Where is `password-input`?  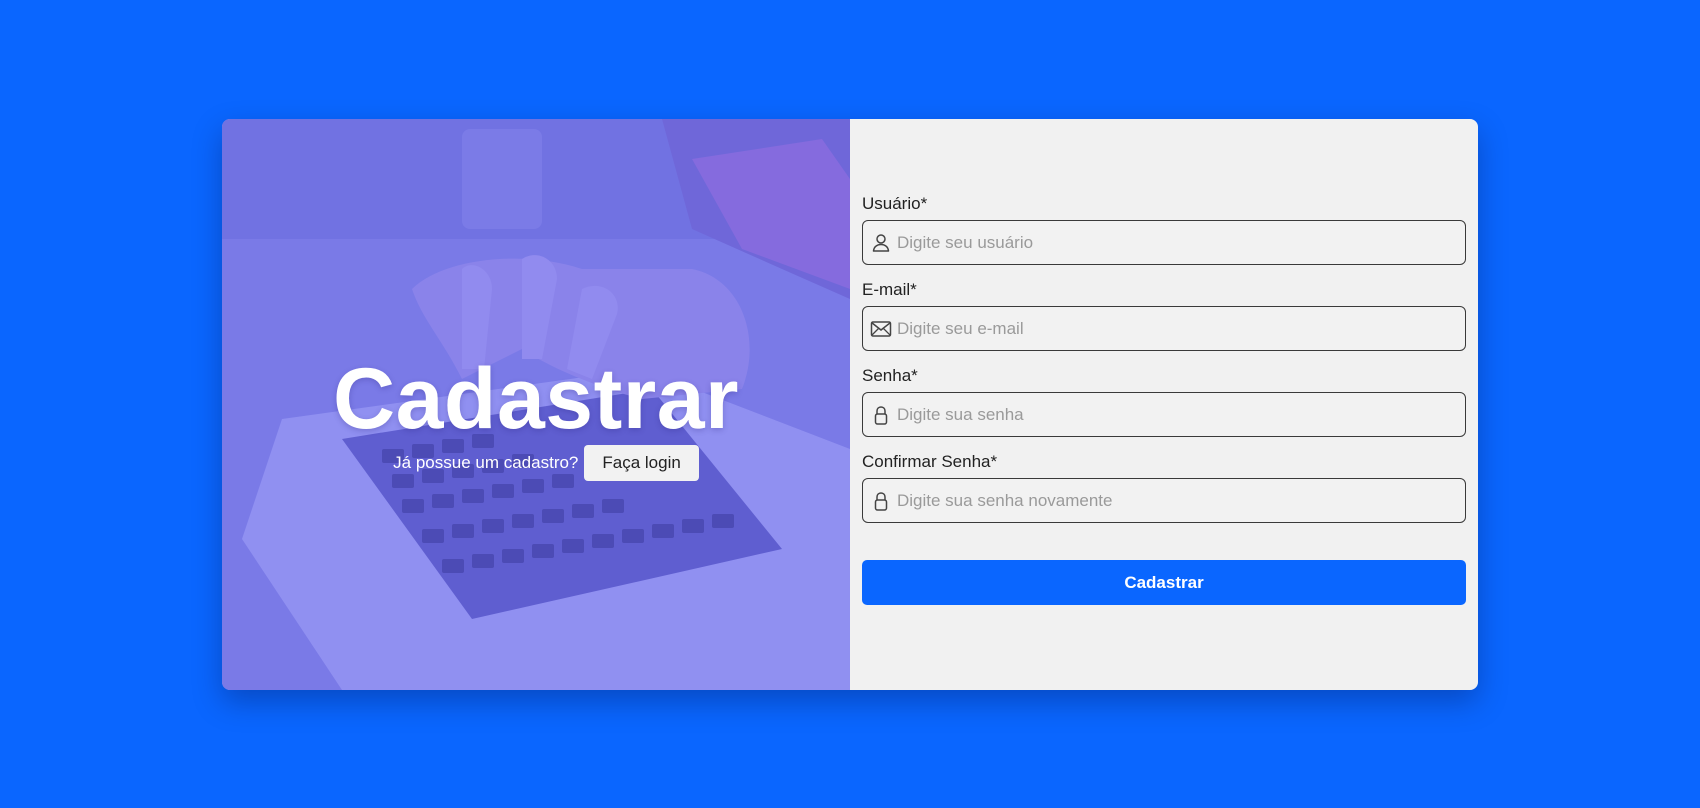 password-input is located at coordinates (1164, 414).